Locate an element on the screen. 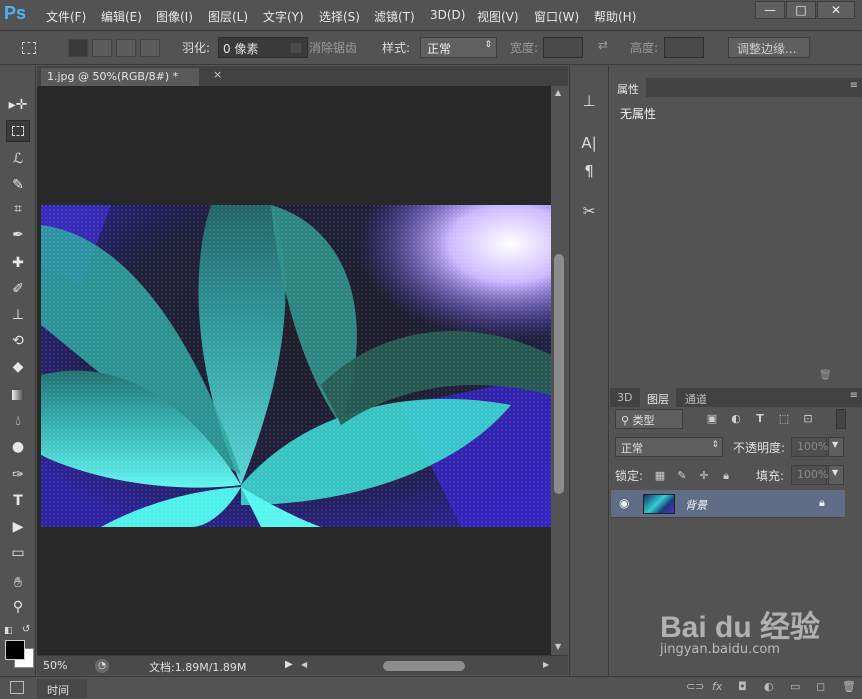  menu-help: 帮助(H) is located at coordinates (615, 16).